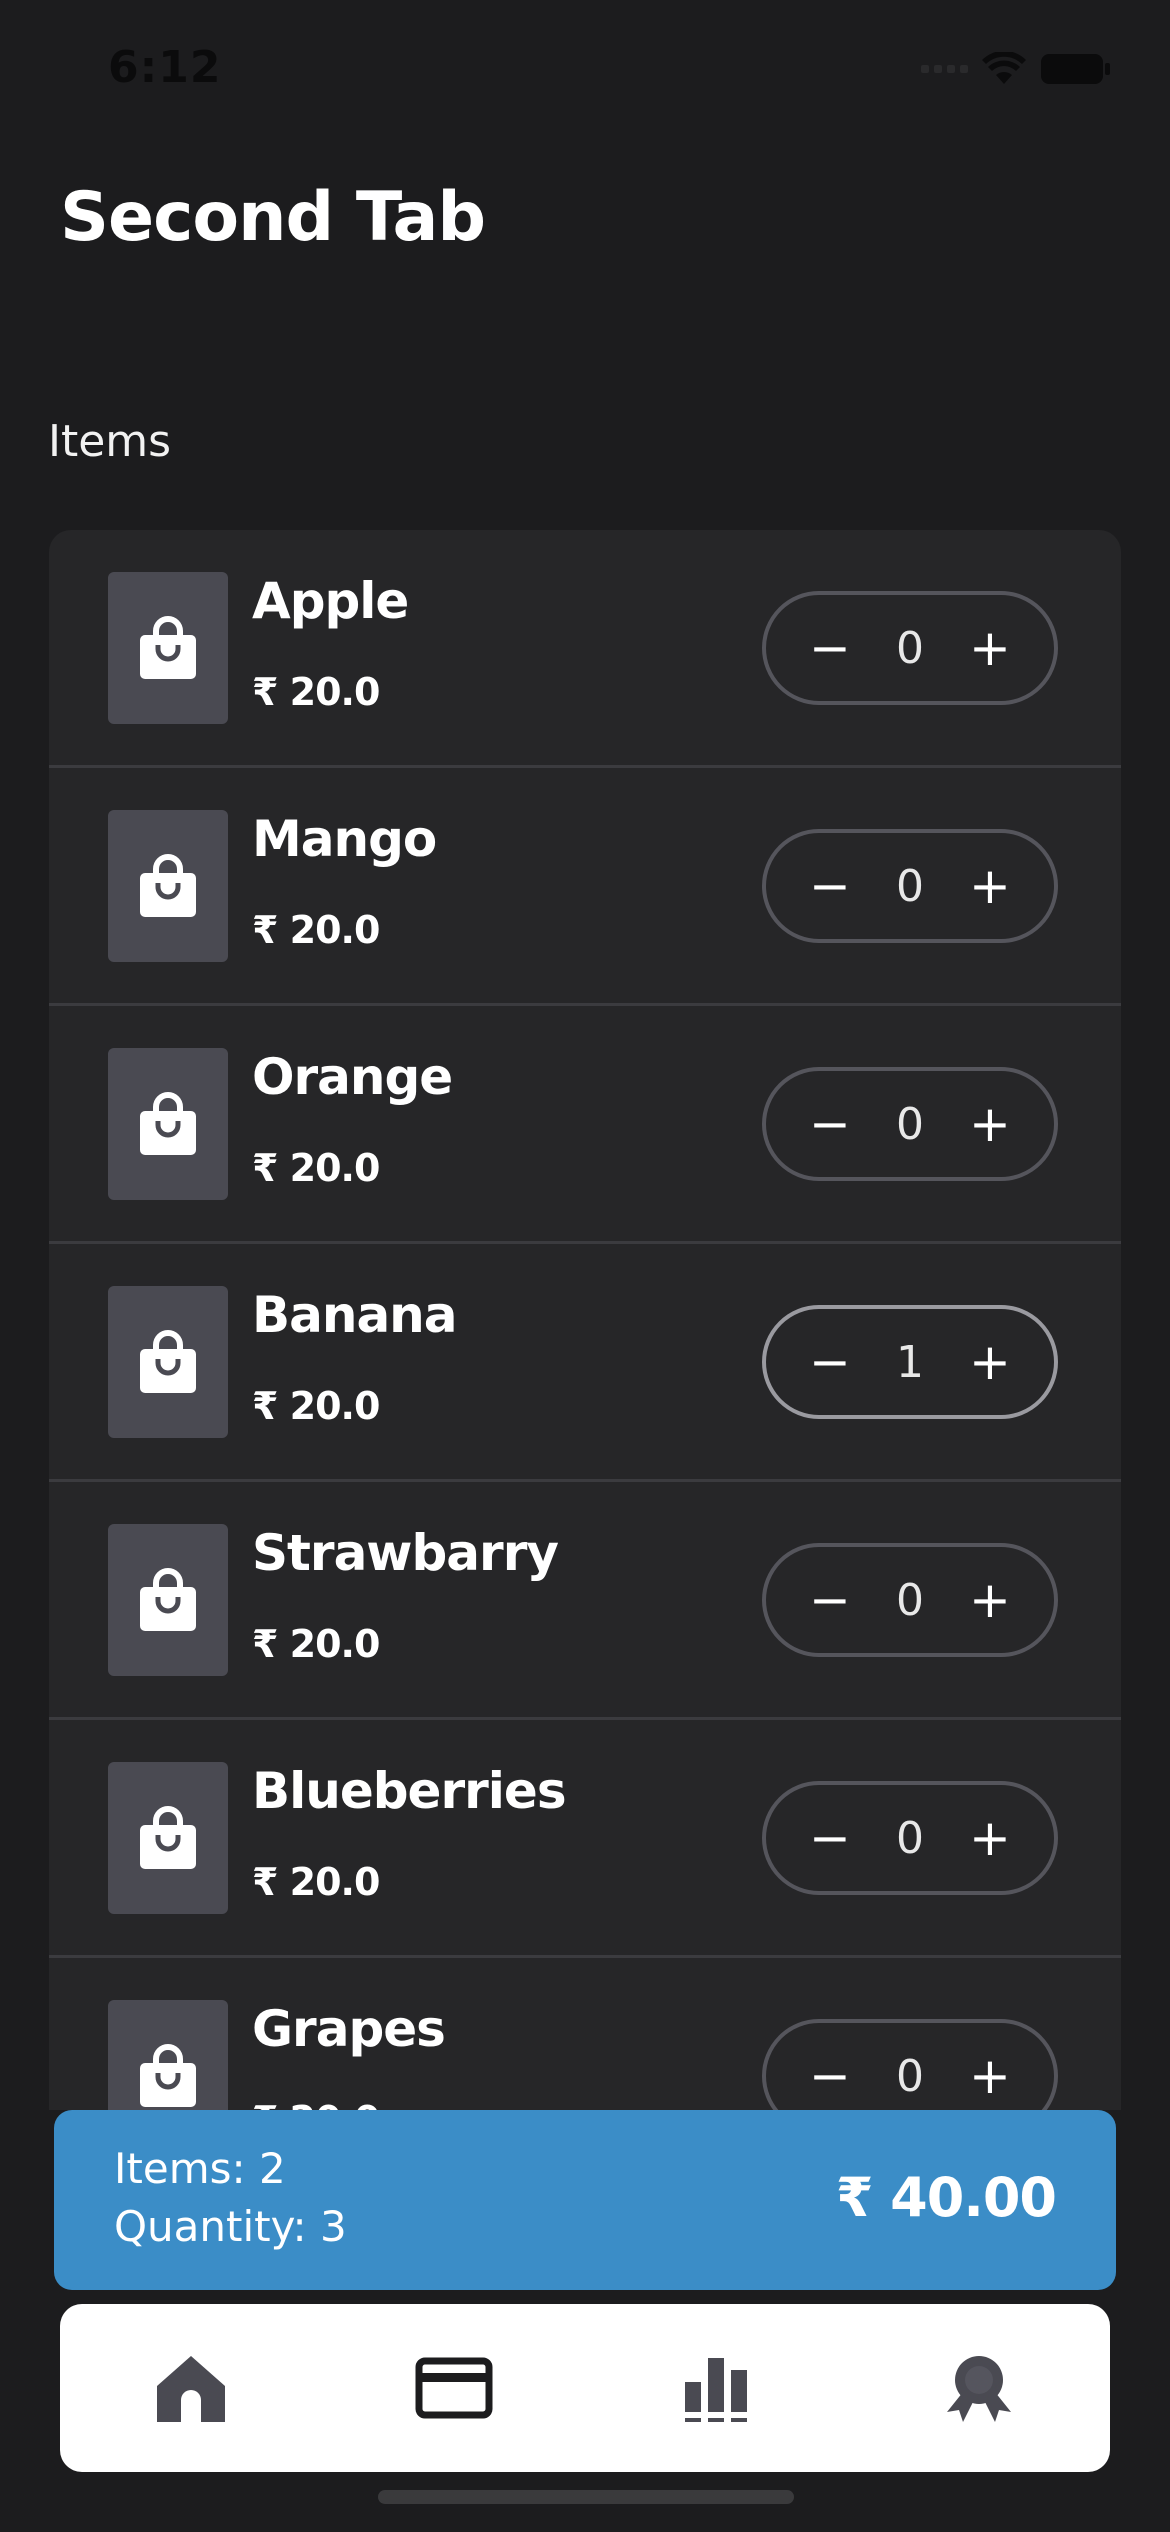 The height and width of the screenshot is (2532, 1170). I want to click on tab-card, so click(454, 2388).